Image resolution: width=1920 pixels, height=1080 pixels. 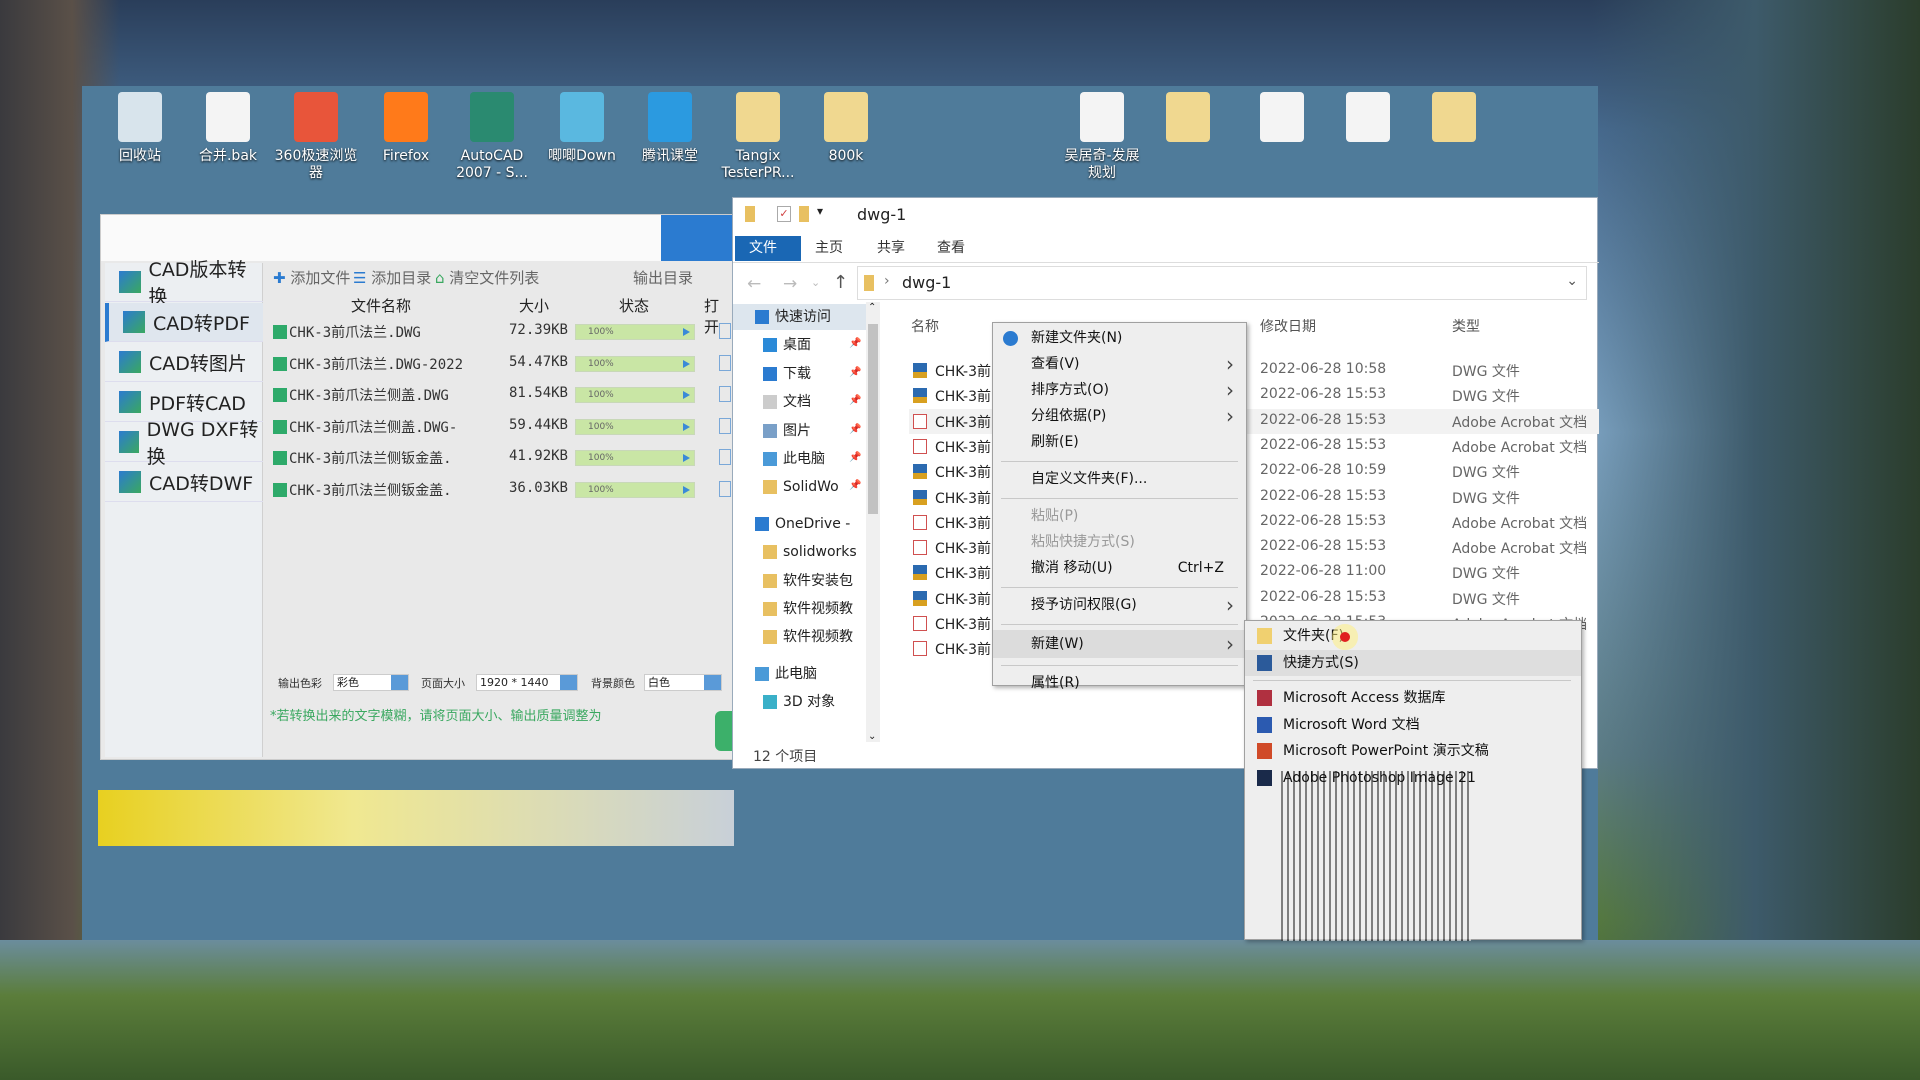 What do you see at coordinates (503, 427) in the screenshot?
I see `file-row: CHK-3前爪法兰侧盖.DWG- 59.44KB 100%` at bounding box center [503, 427].